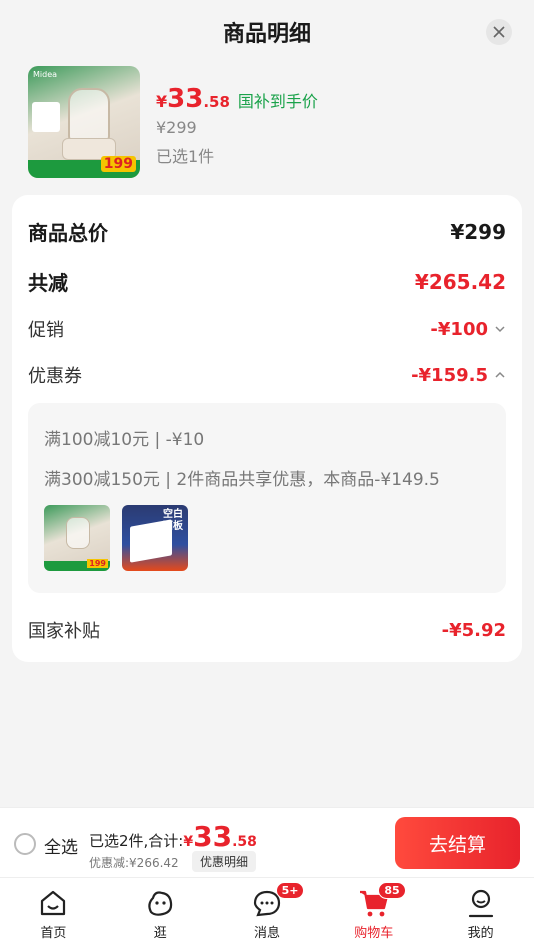  Describe the element at coordinates (173, 836) in the screenshot. I see `total-summary: 已选2件,合计: ¥ 33 .58` at that location.